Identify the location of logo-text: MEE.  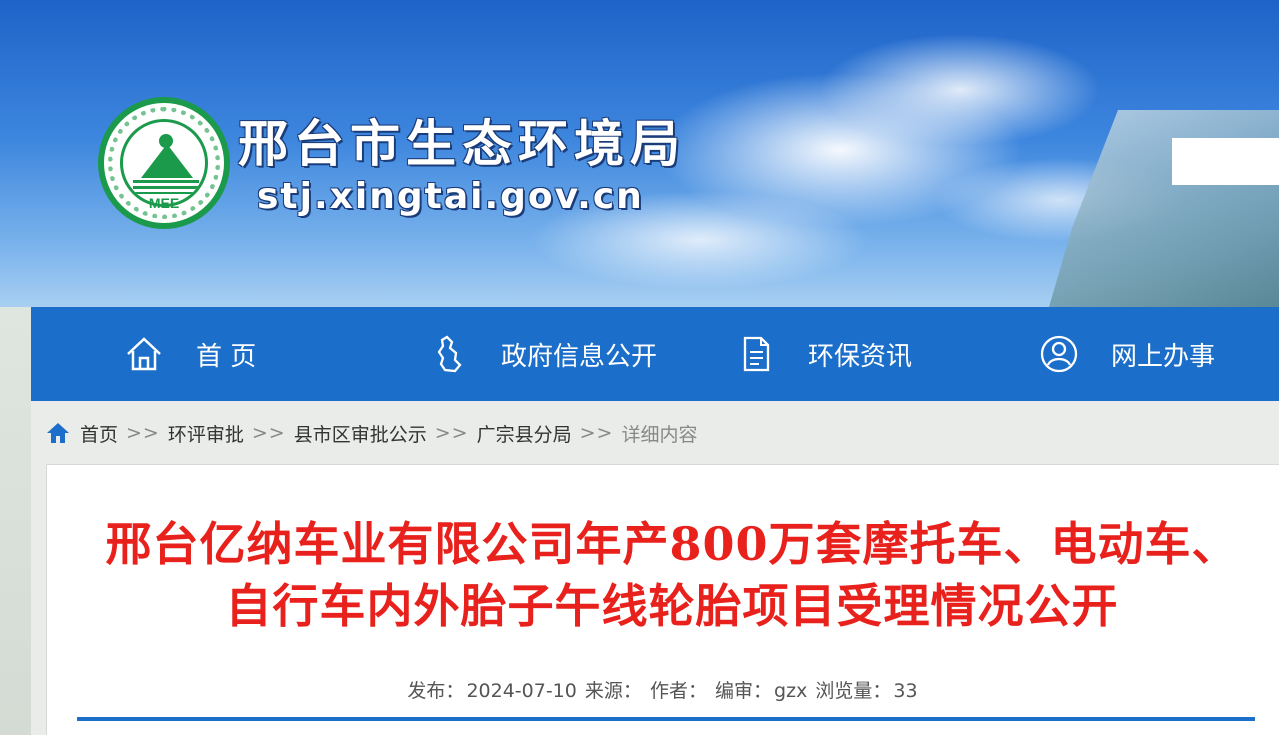
(164, 203).